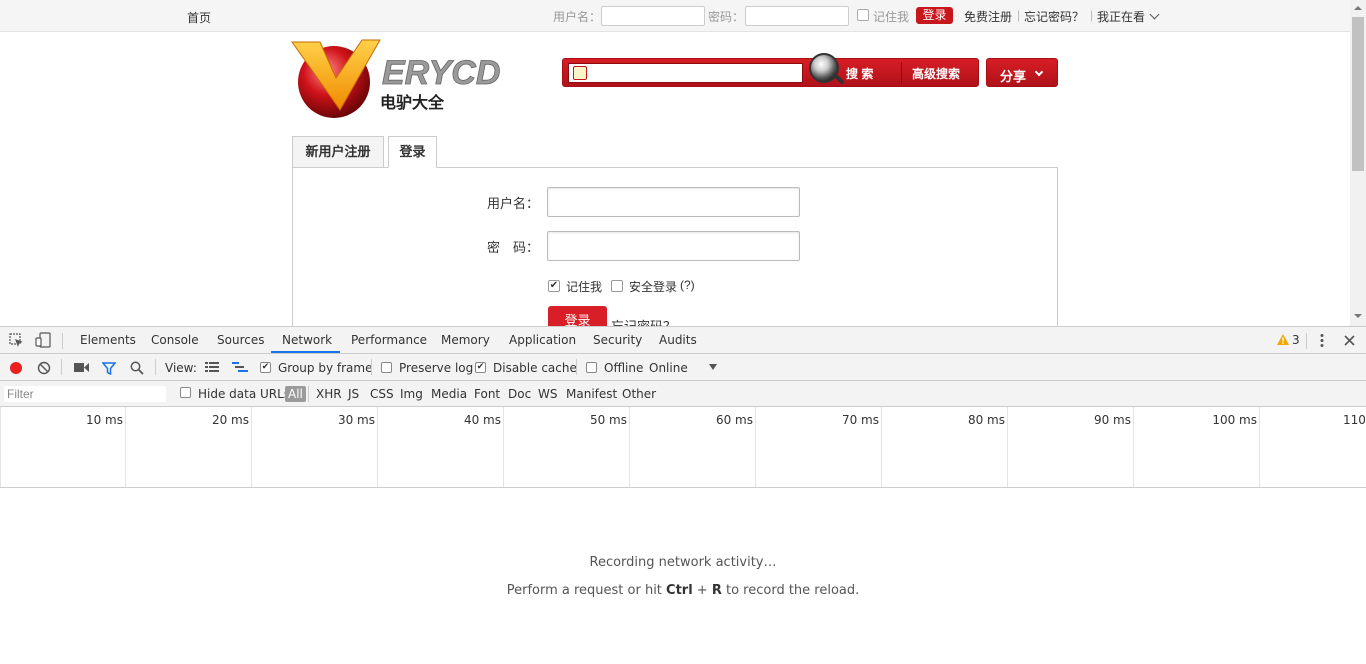 This screenshot has height=664, width=1366. What do you see at coordinates (1322, 340) in the screenshot?
I see `more-options-icon` at bounding box center [1322, 340].